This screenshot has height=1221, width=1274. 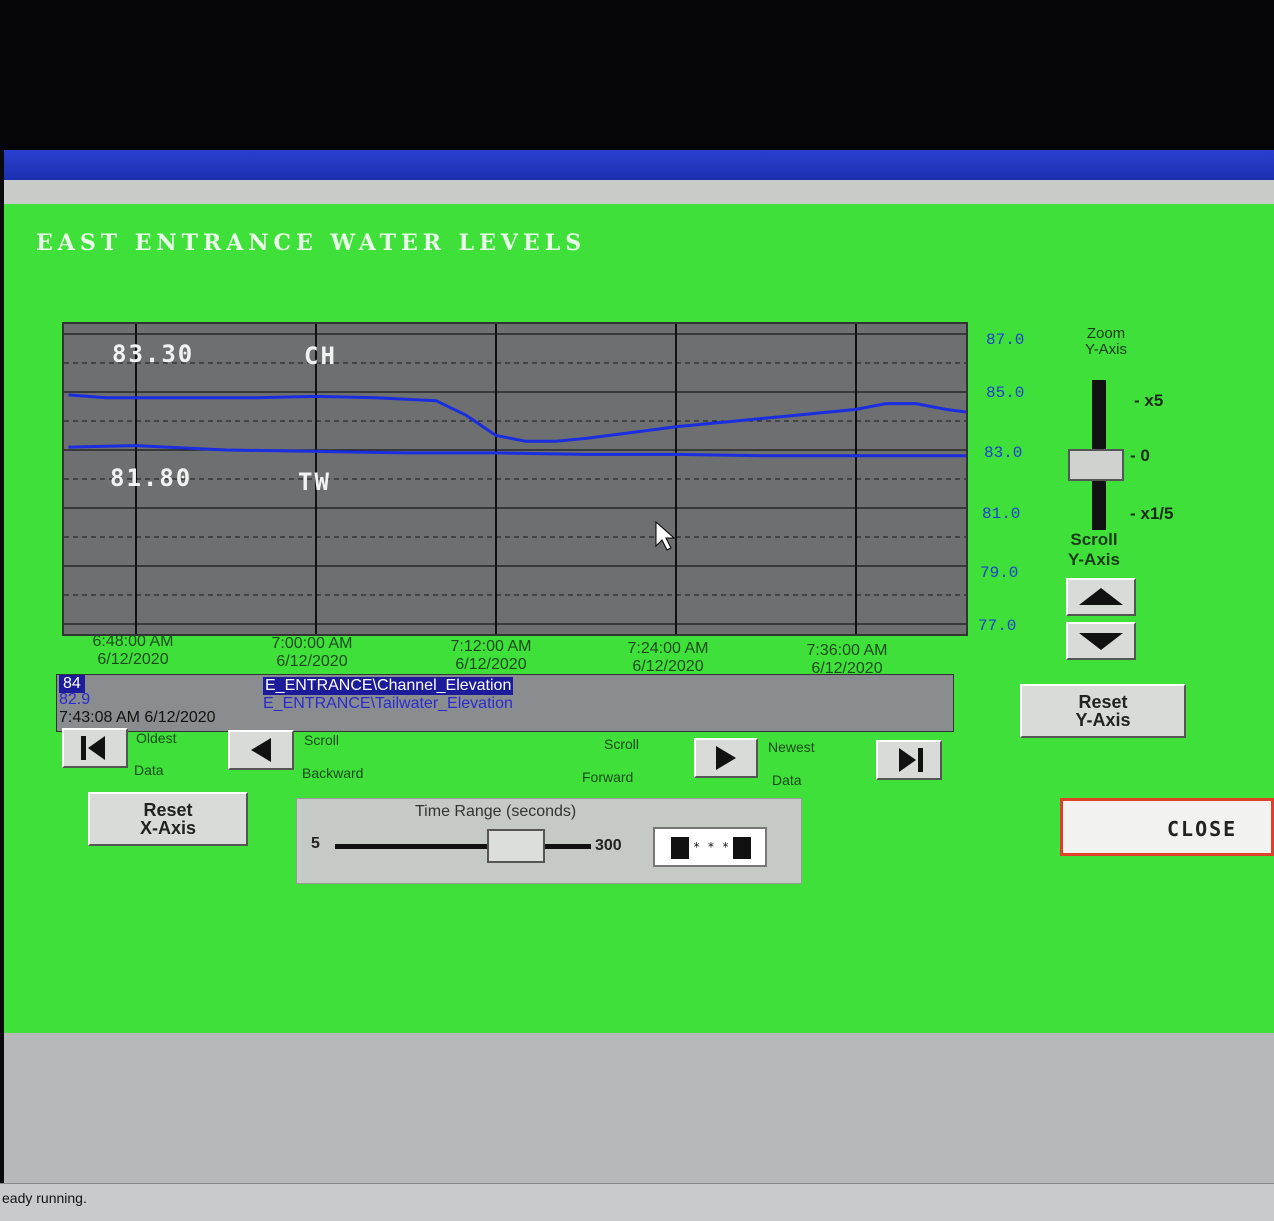 I want to click on status-text: eady running., so click(x=44, y=1198).